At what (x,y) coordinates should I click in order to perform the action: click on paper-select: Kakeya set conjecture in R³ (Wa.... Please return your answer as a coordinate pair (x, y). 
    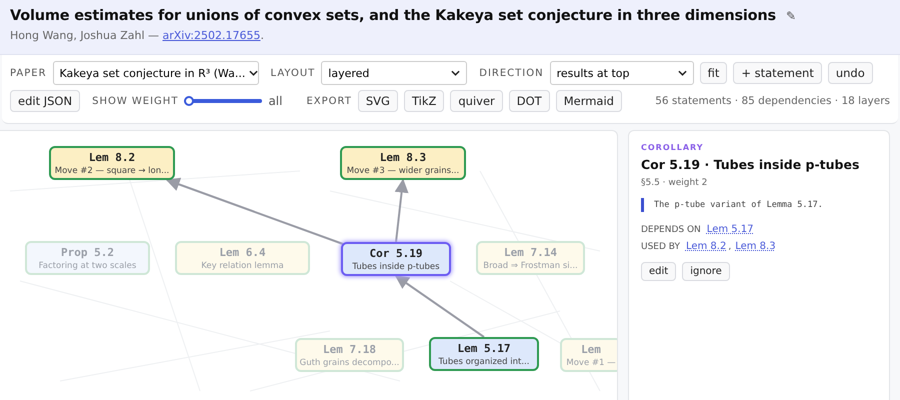
    Looking at the image, I should click on (155, 73).